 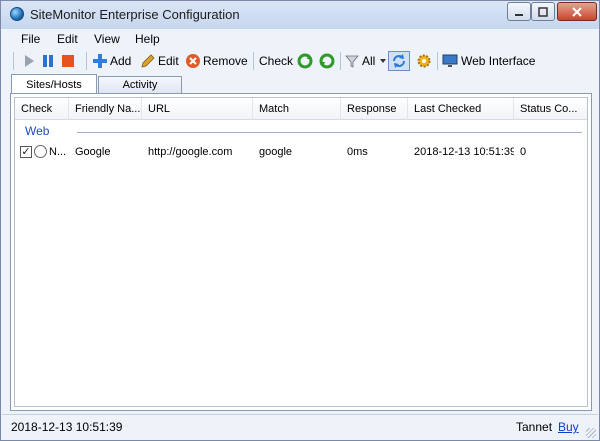 I want to click on title-bar: SiteMonitor Enterprise Configuration, so click(x=300, y=15).